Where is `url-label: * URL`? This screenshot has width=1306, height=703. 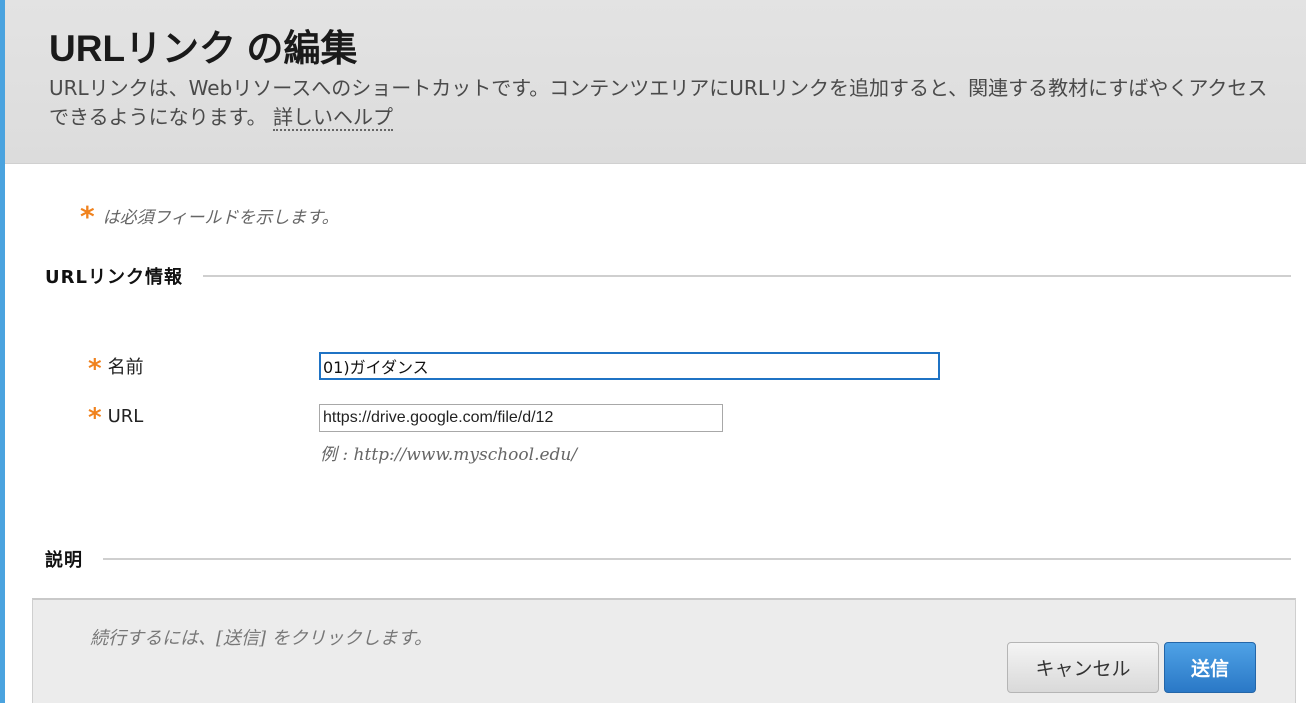
url-label: * URL is located at coordinates (115, 418).